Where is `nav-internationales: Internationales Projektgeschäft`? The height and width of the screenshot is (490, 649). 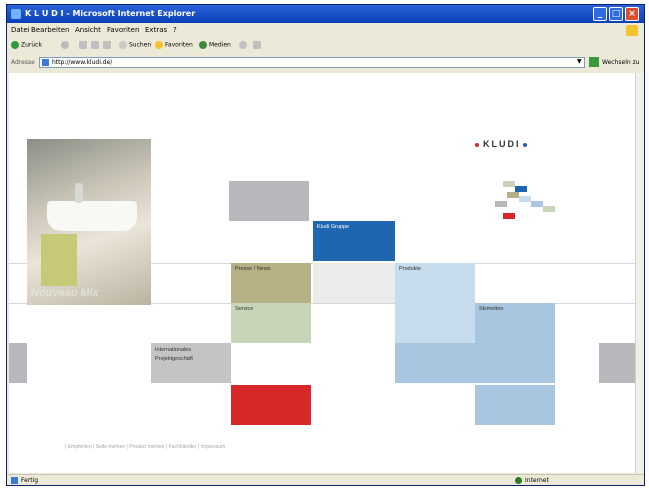 nav-internationales: Internationales Projektgeschäft is located at coordinates (191, 363).